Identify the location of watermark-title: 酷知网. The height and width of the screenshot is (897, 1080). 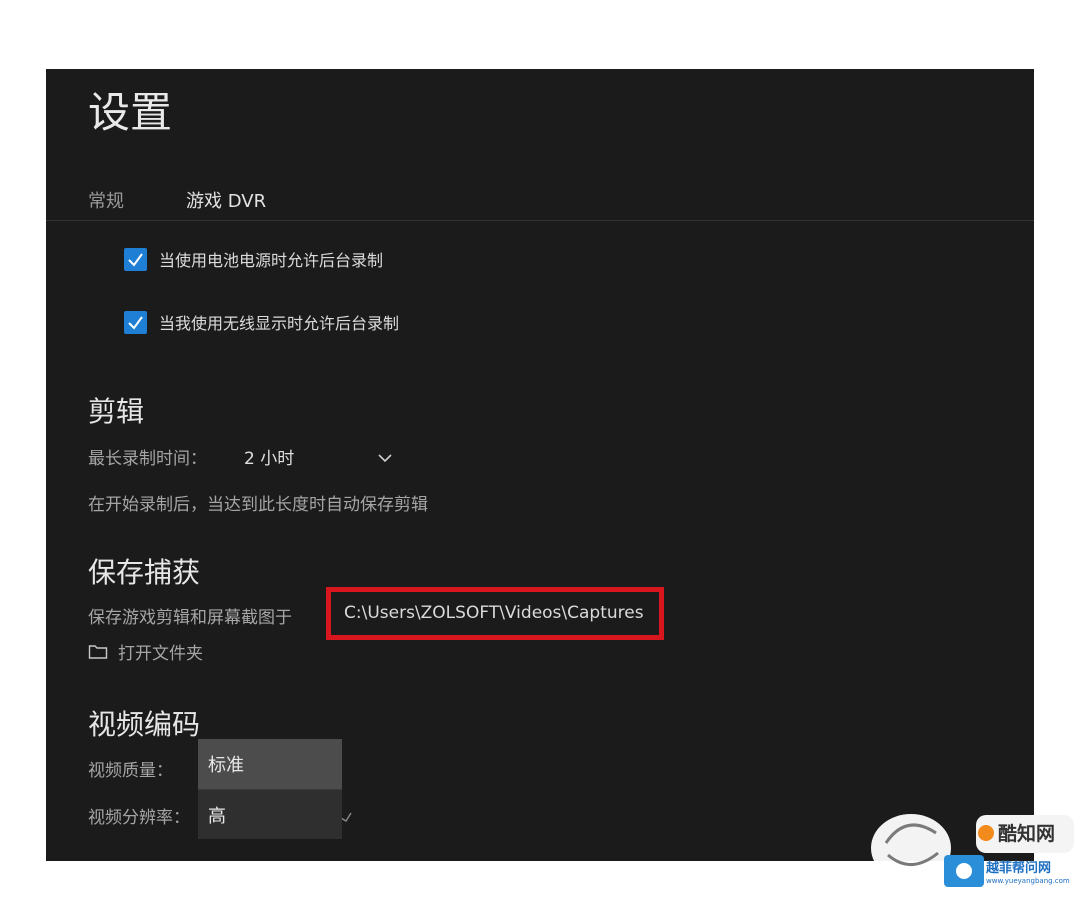
(1027, 834).